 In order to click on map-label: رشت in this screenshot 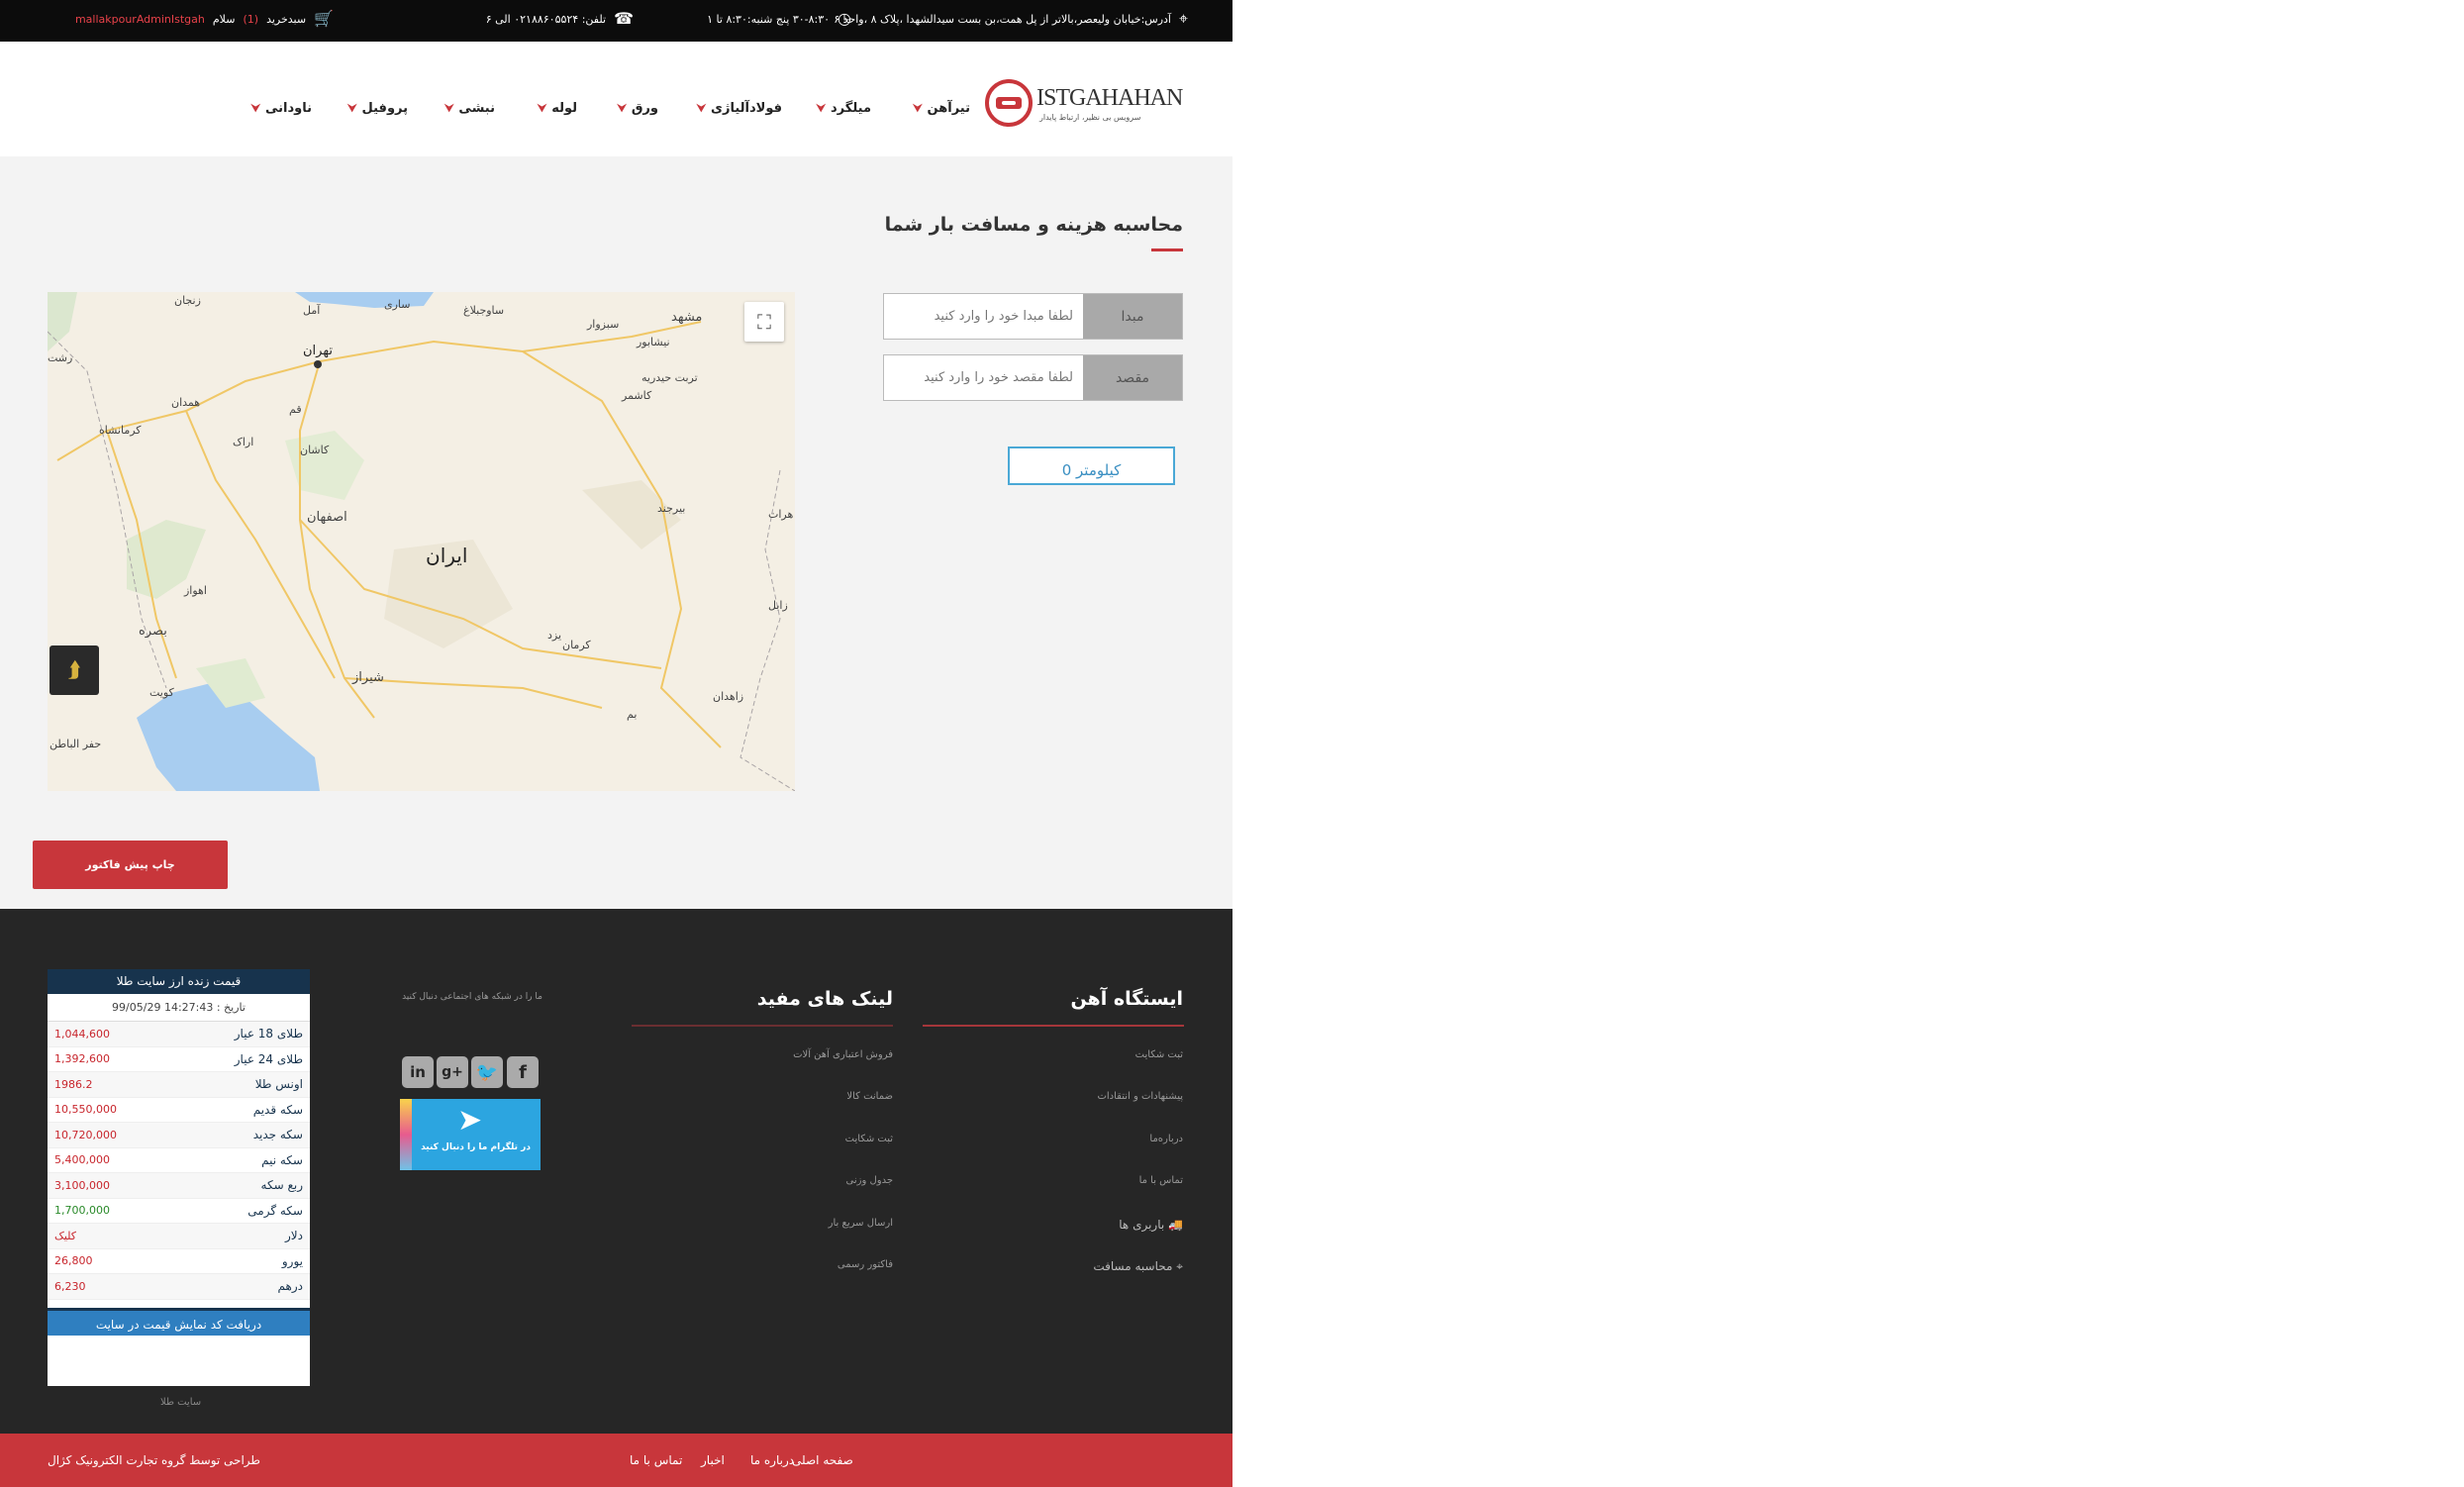, I will do `click(60, 357)`.